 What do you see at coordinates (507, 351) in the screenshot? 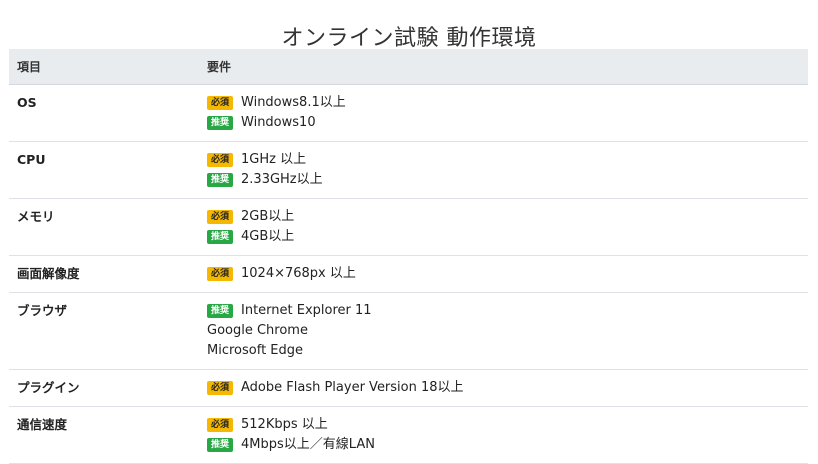
I see `requirement-line: Microsoft Edge` at bounding box center [507, 351].